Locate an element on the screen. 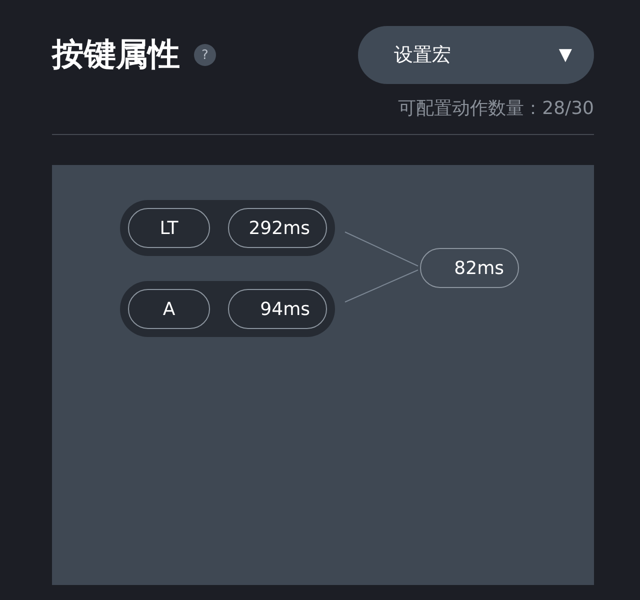 The width and height of the screenshot is (640, 600). mode-dropdown: 设置宏 ▼ is located at coordinates (476, 55).